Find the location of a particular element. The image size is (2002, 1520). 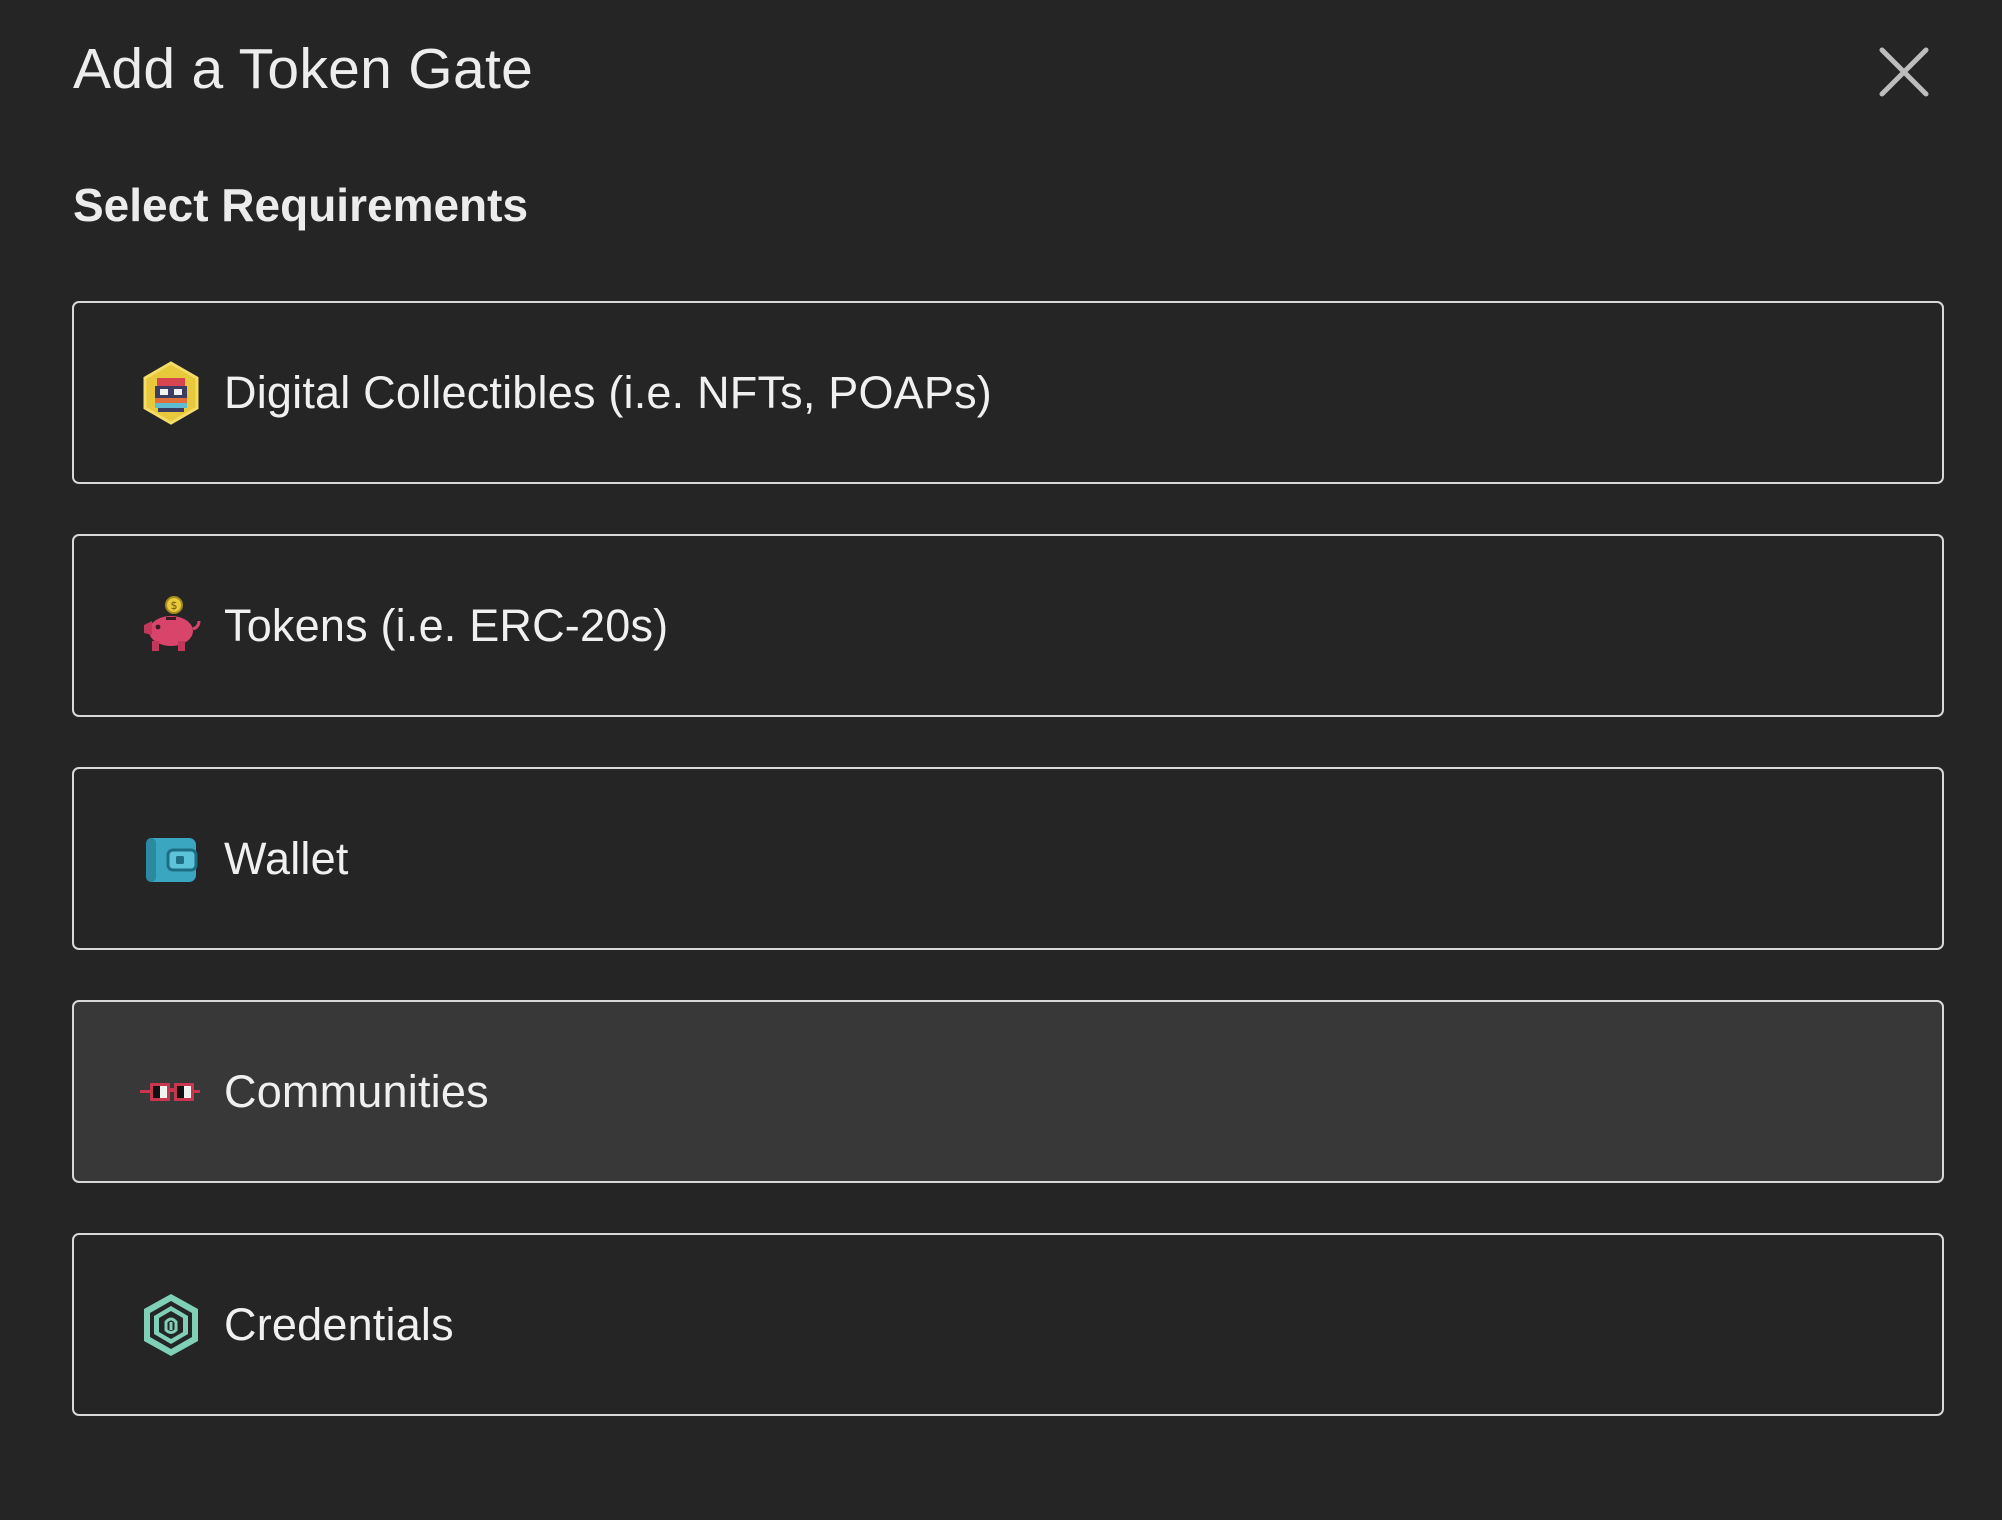

option-digital-collectibles: Digital Collectibles (i.e. NFTs, POAPs) is located at coordinates (1008, 392).